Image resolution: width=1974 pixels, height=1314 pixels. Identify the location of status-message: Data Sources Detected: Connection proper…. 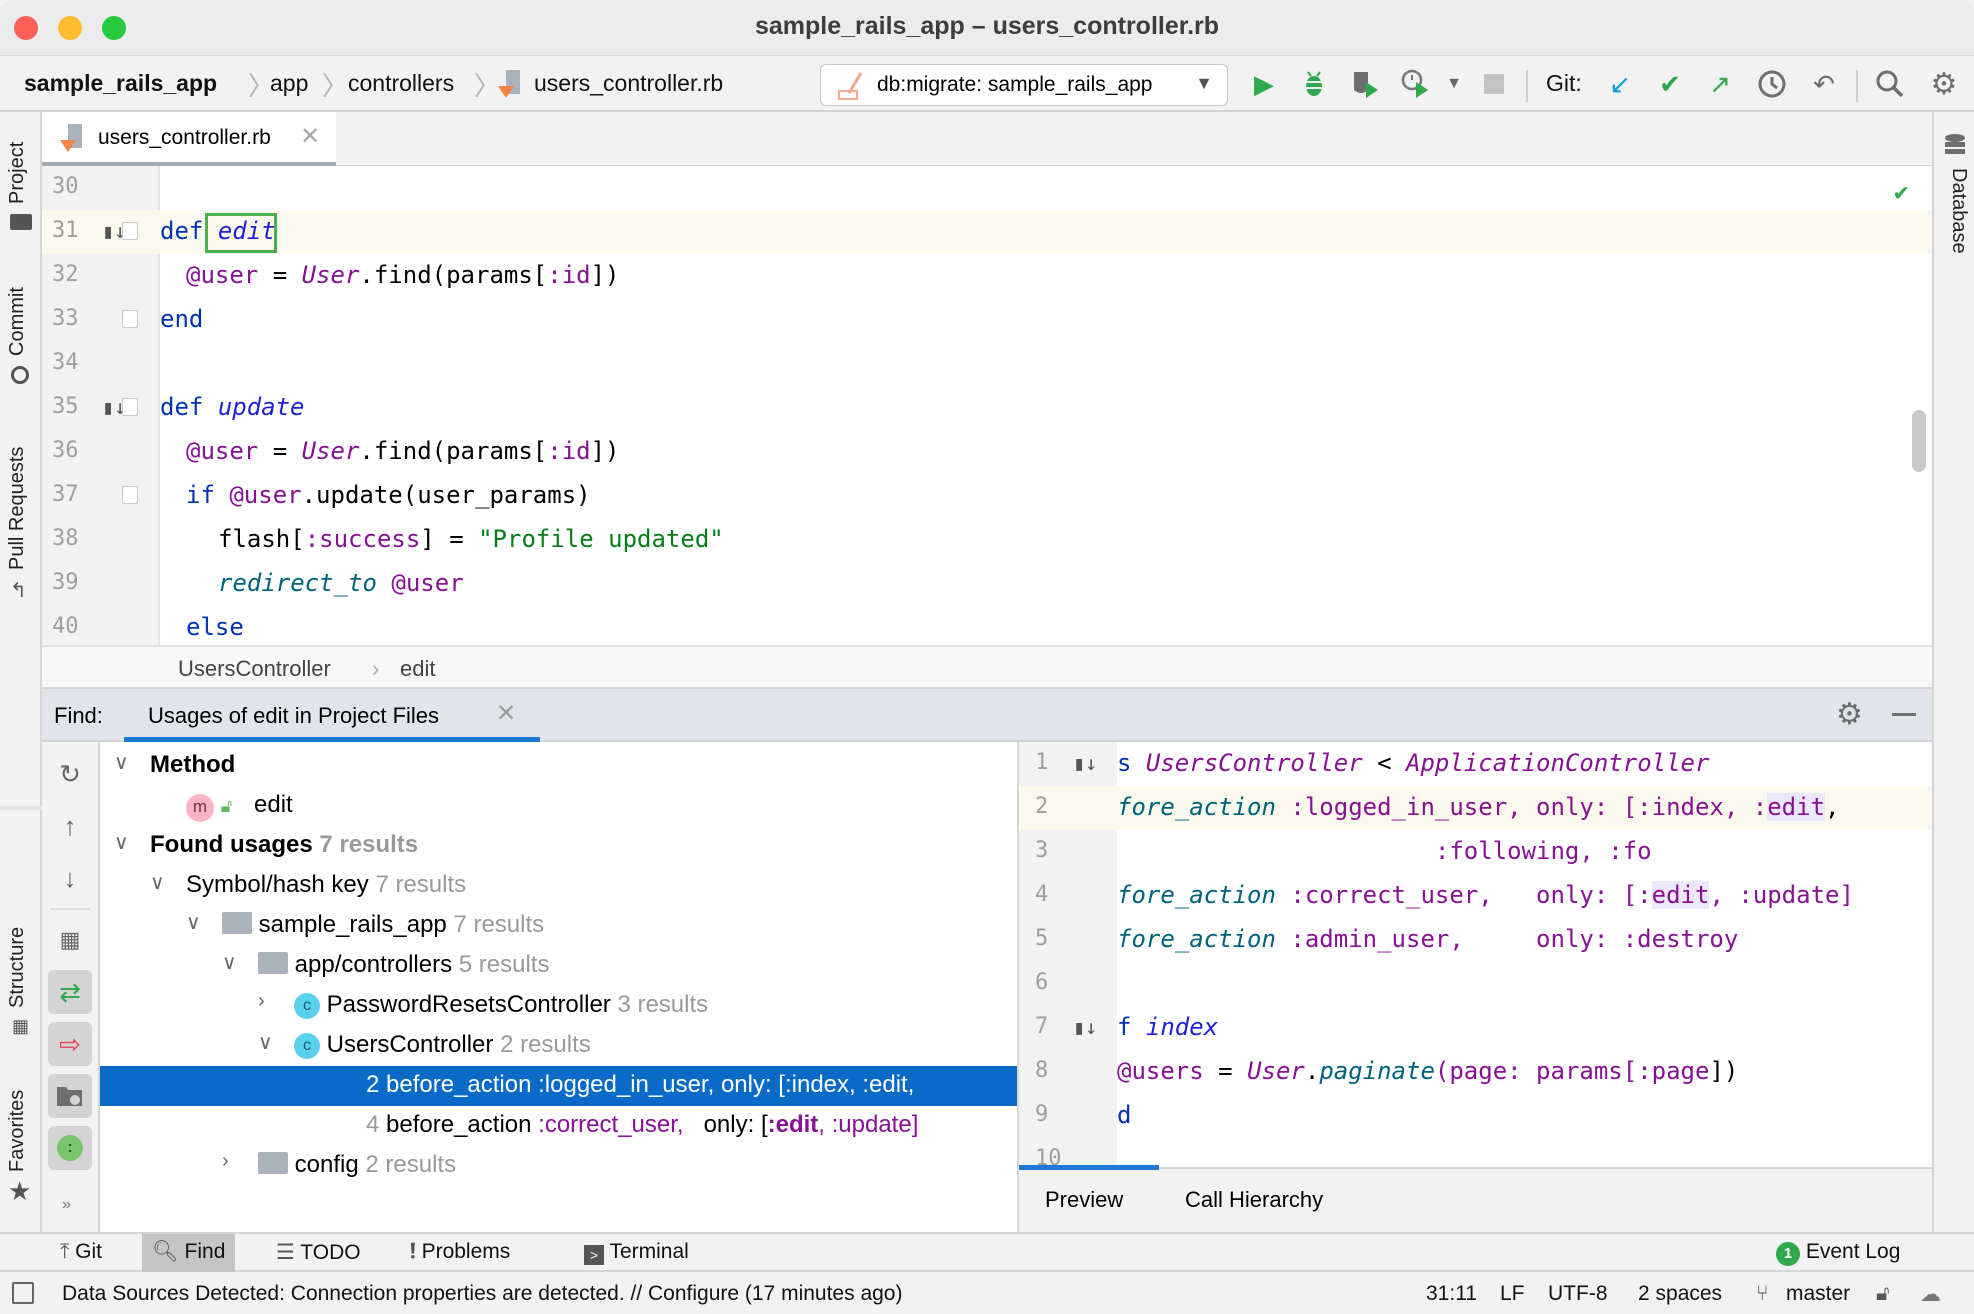
(482, 1294).